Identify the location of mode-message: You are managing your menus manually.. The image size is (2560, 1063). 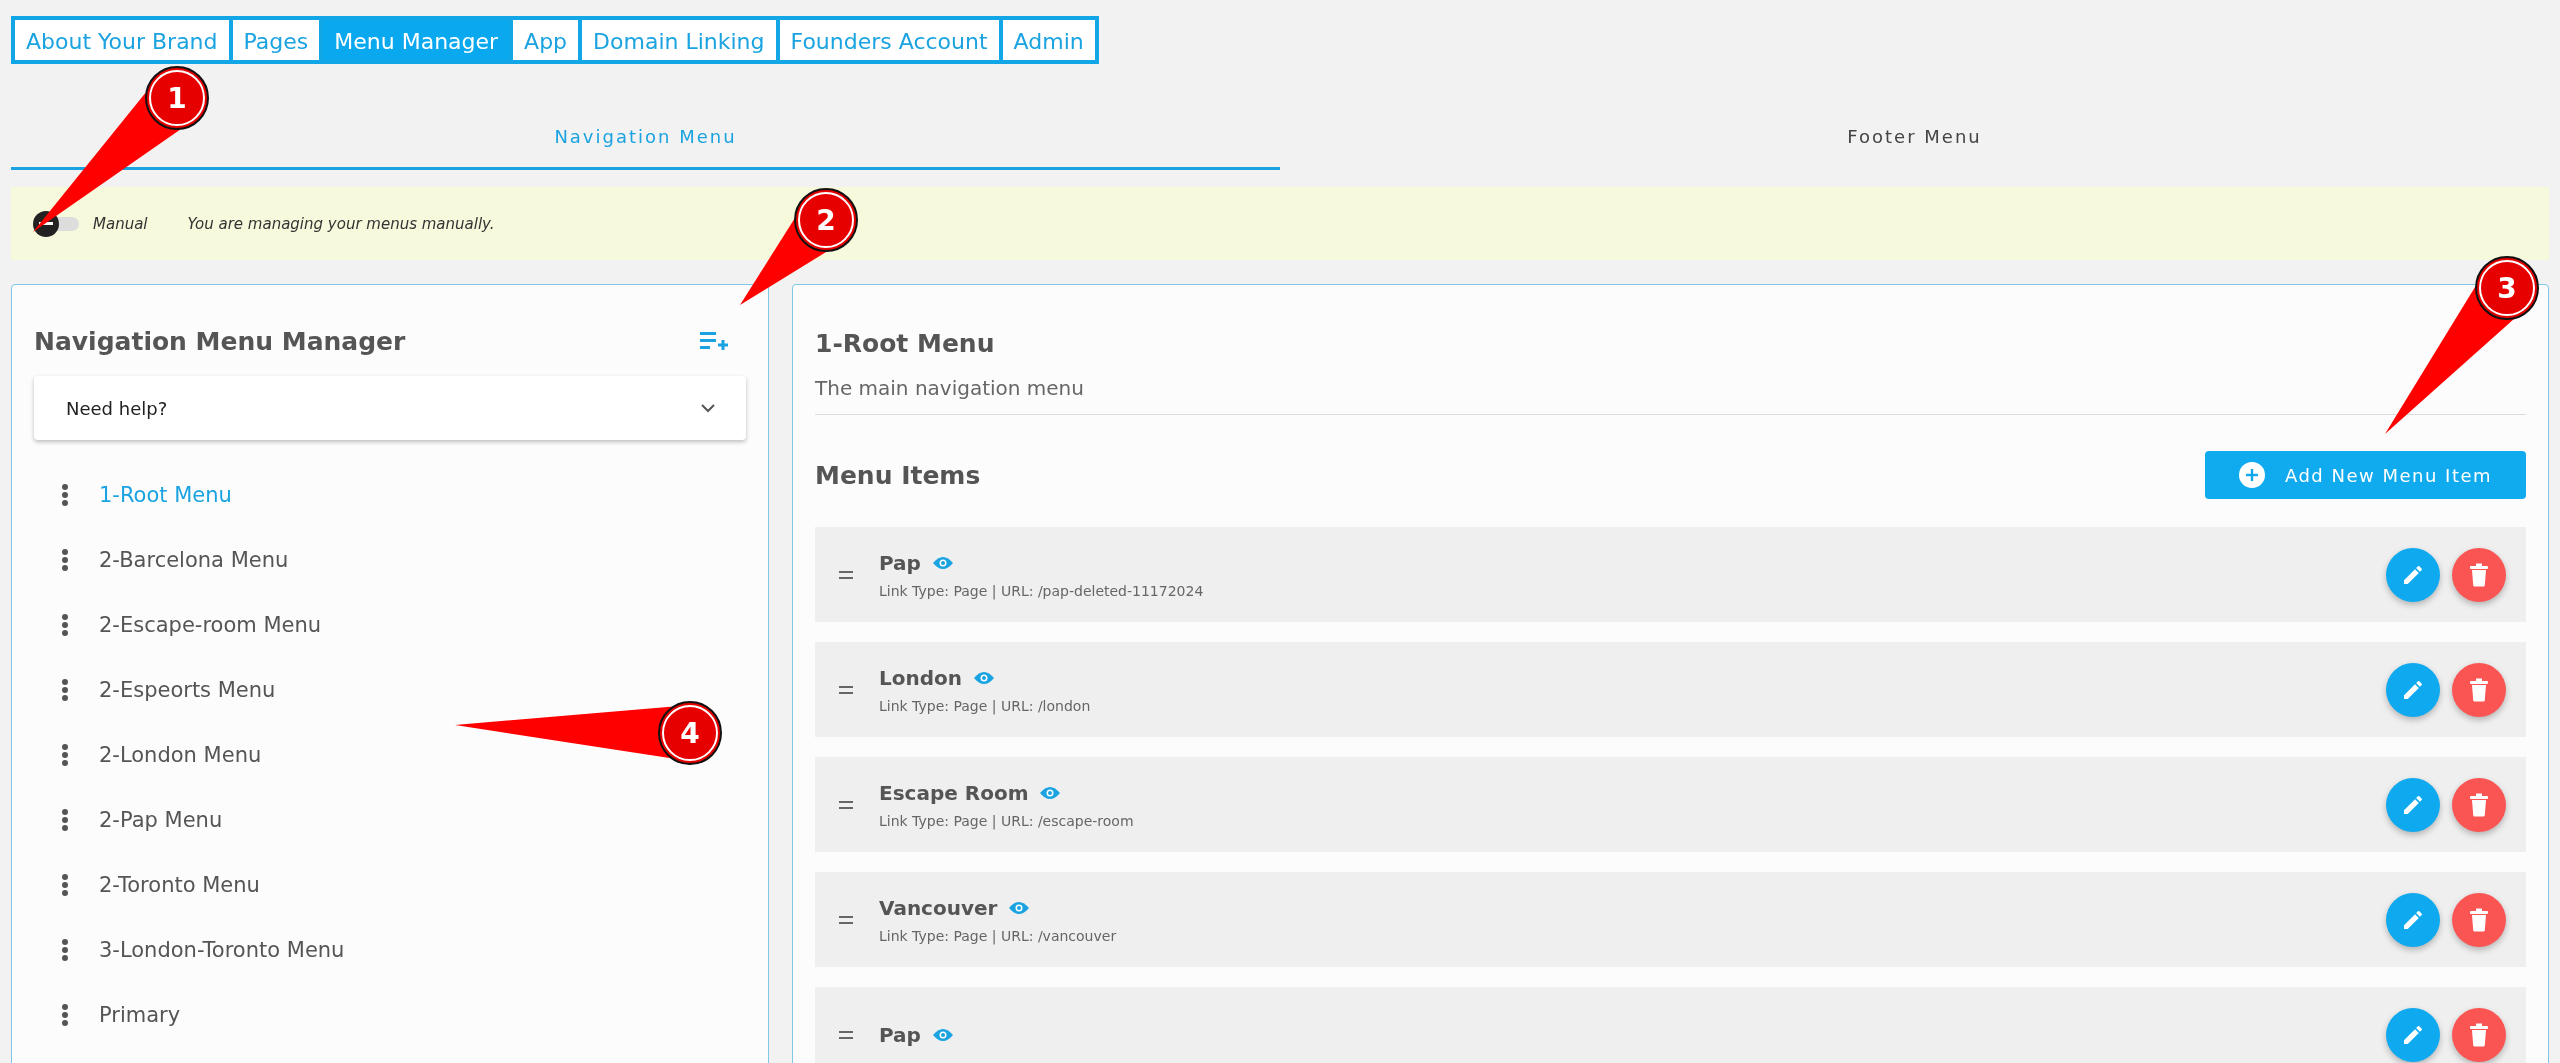
(341, 223).